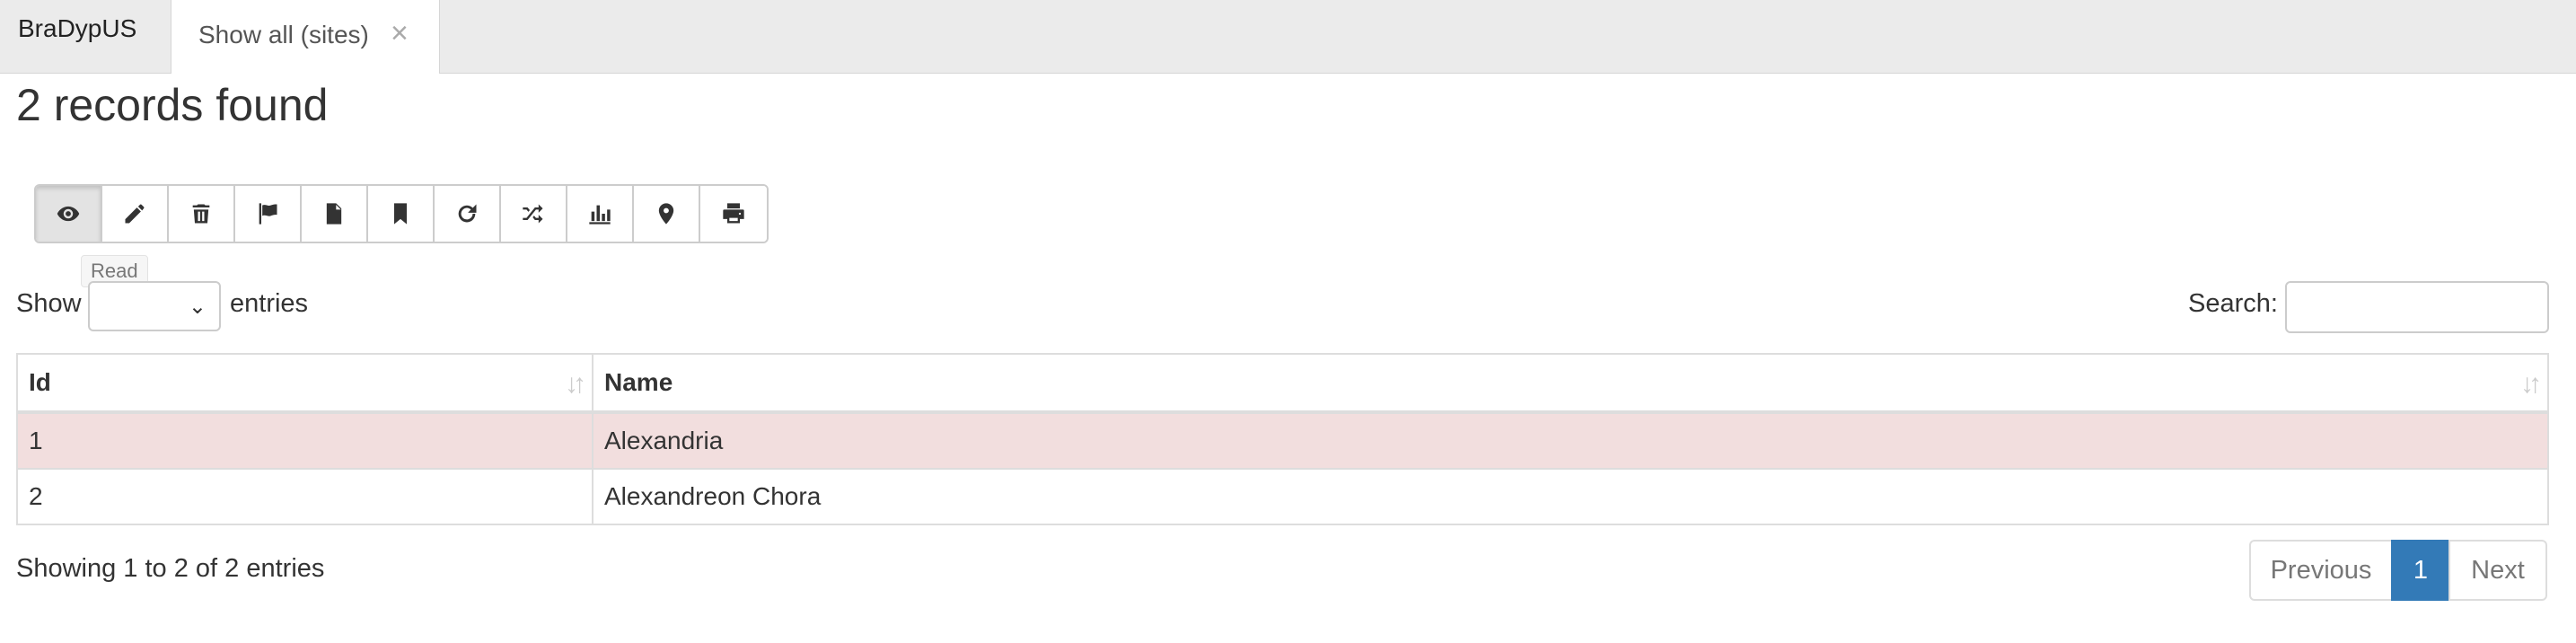 This screenshot has width=2576, height=643. Describe the element at coordinates (49, 303) in the screenshot. I see `show-label: Show` at that location.